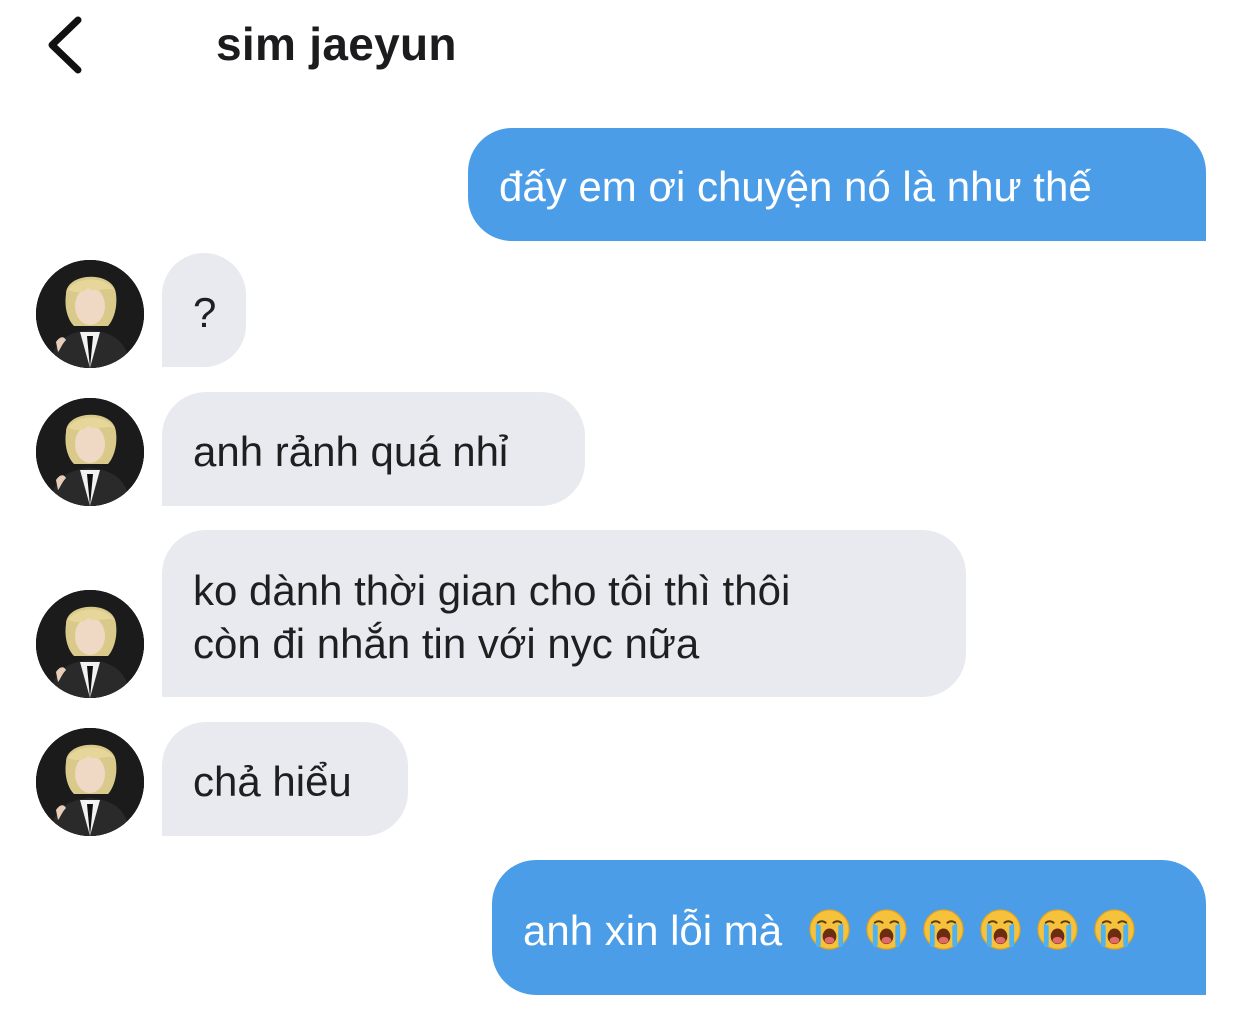 This screenshot has width=1242, height=1029. I want to click on message-bubble-outgoing: anh xin lỗi mà, so click(849, 927).